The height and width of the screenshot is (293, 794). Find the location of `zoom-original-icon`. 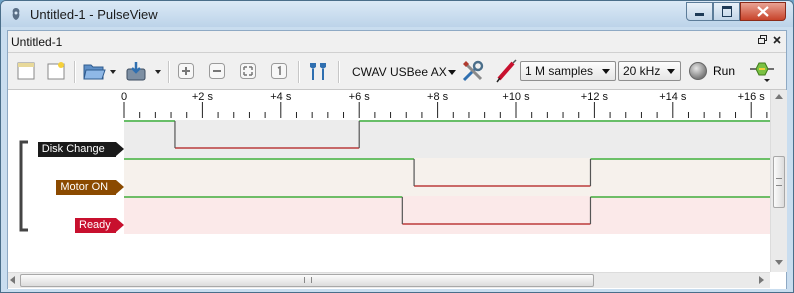

zoom-original-icon is located at coordinates (279, 71).